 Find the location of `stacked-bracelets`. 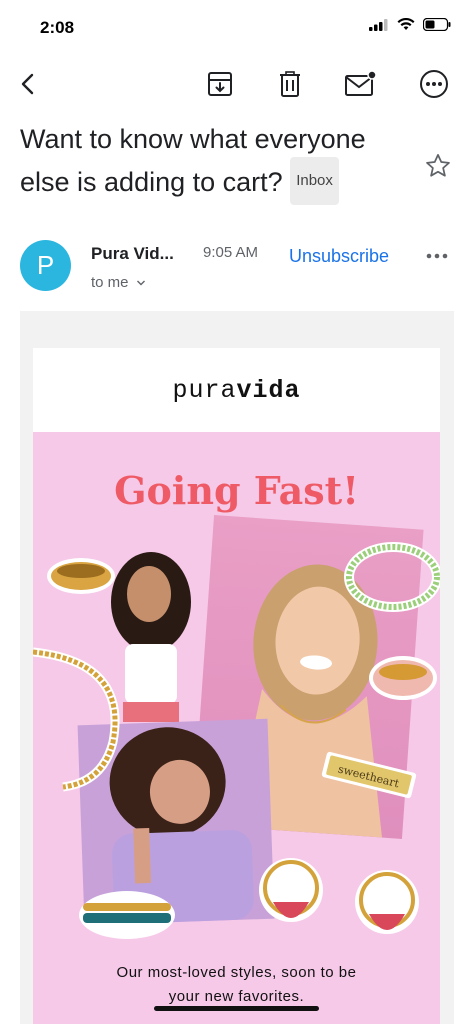

stacked-bracelets is located at coordinates (127, 915).